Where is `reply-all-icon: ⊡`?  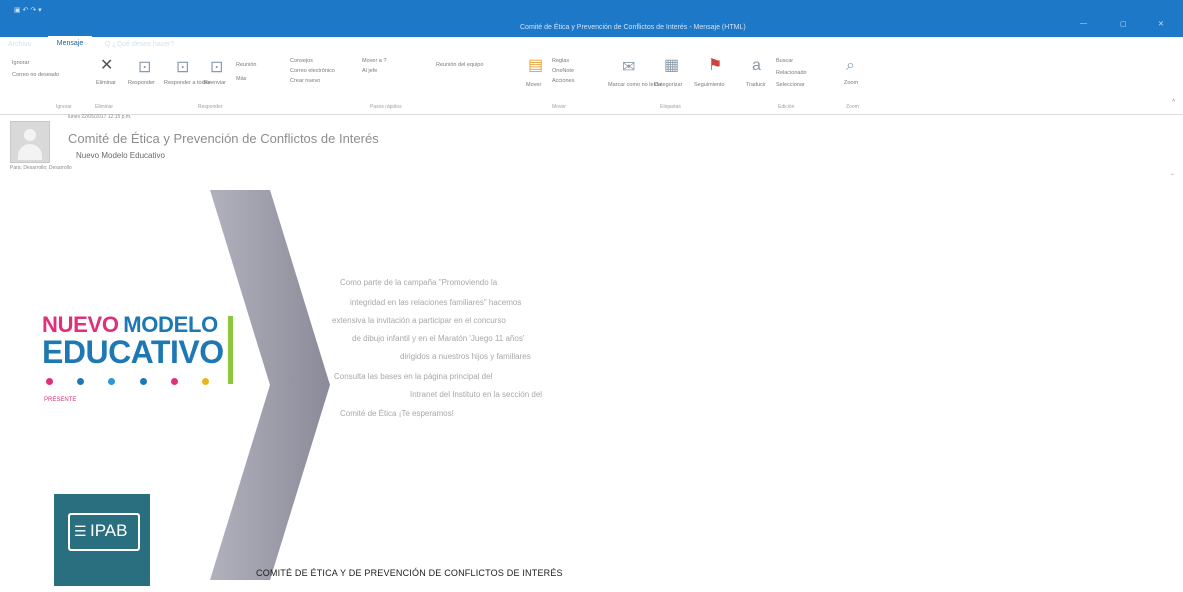 reply-all-icon: ⊡ is located at coordinates (182, 68).